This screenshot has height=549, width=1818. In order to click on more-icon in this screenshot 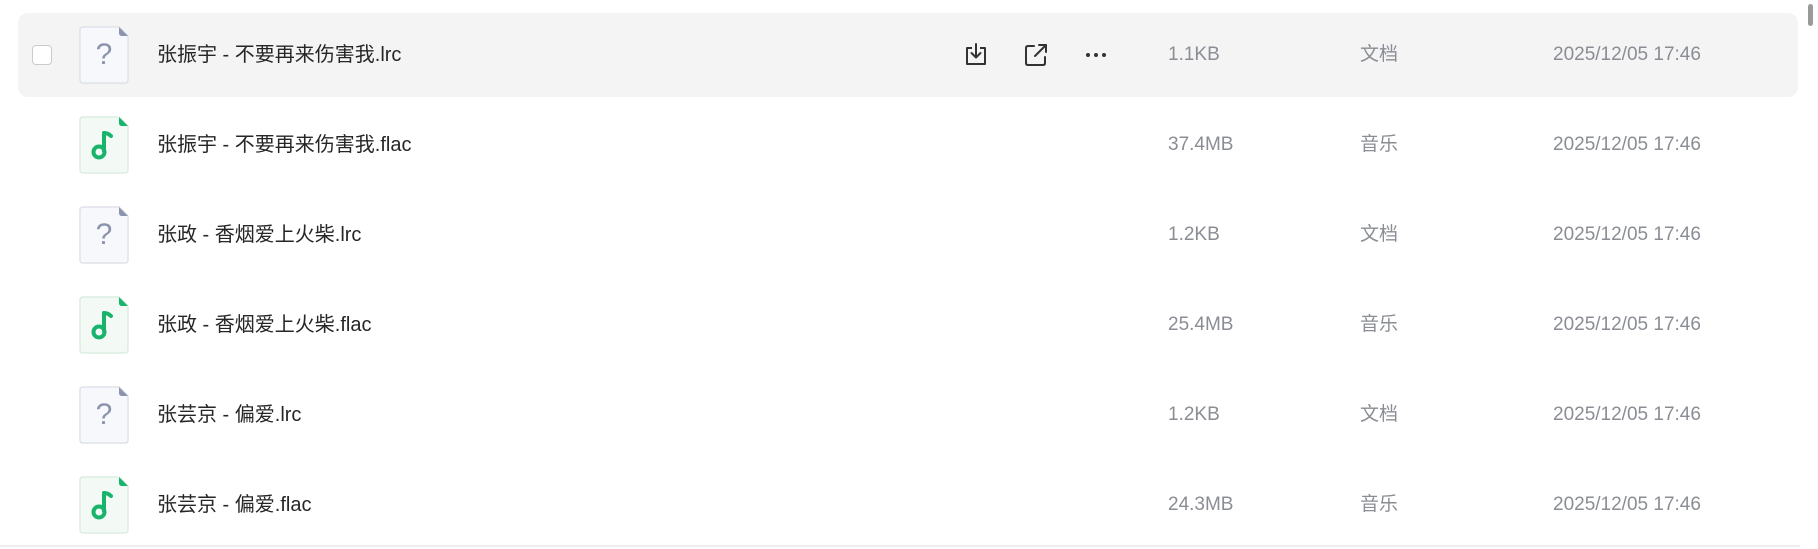, I will do `click(1096, 55)`.